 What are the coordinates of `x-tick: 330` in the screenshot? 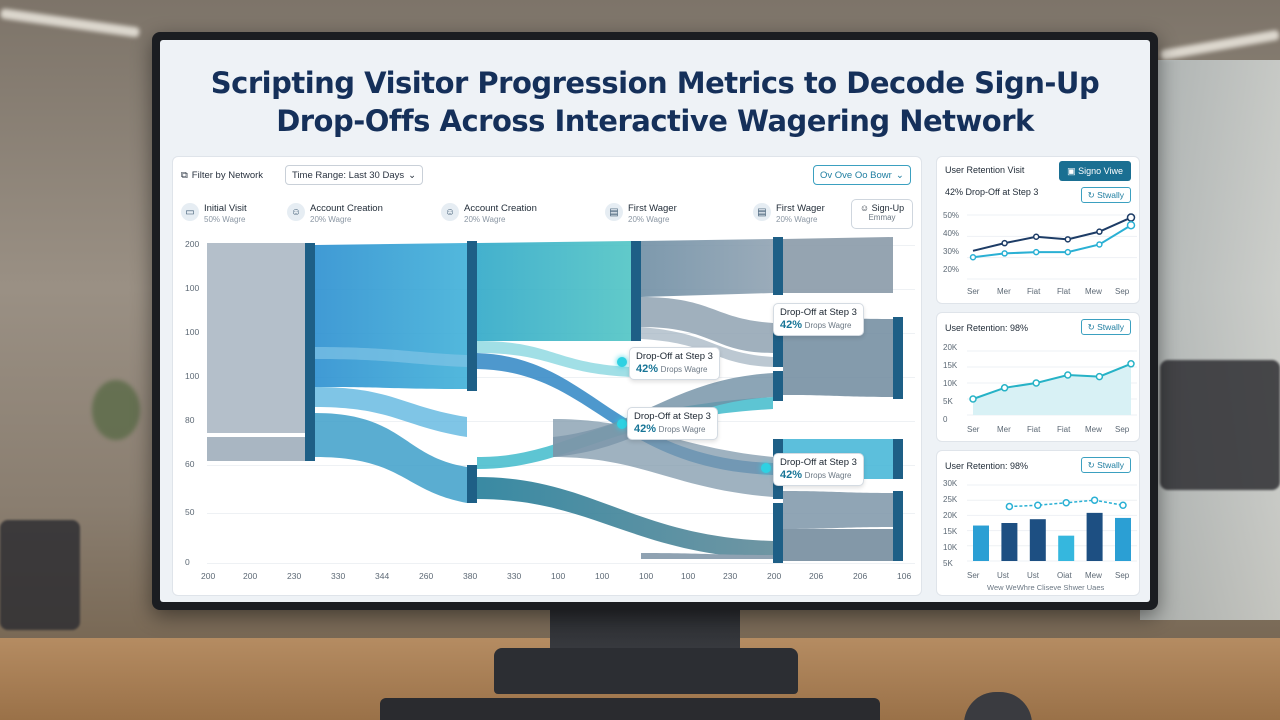 It's located at (514, 576).